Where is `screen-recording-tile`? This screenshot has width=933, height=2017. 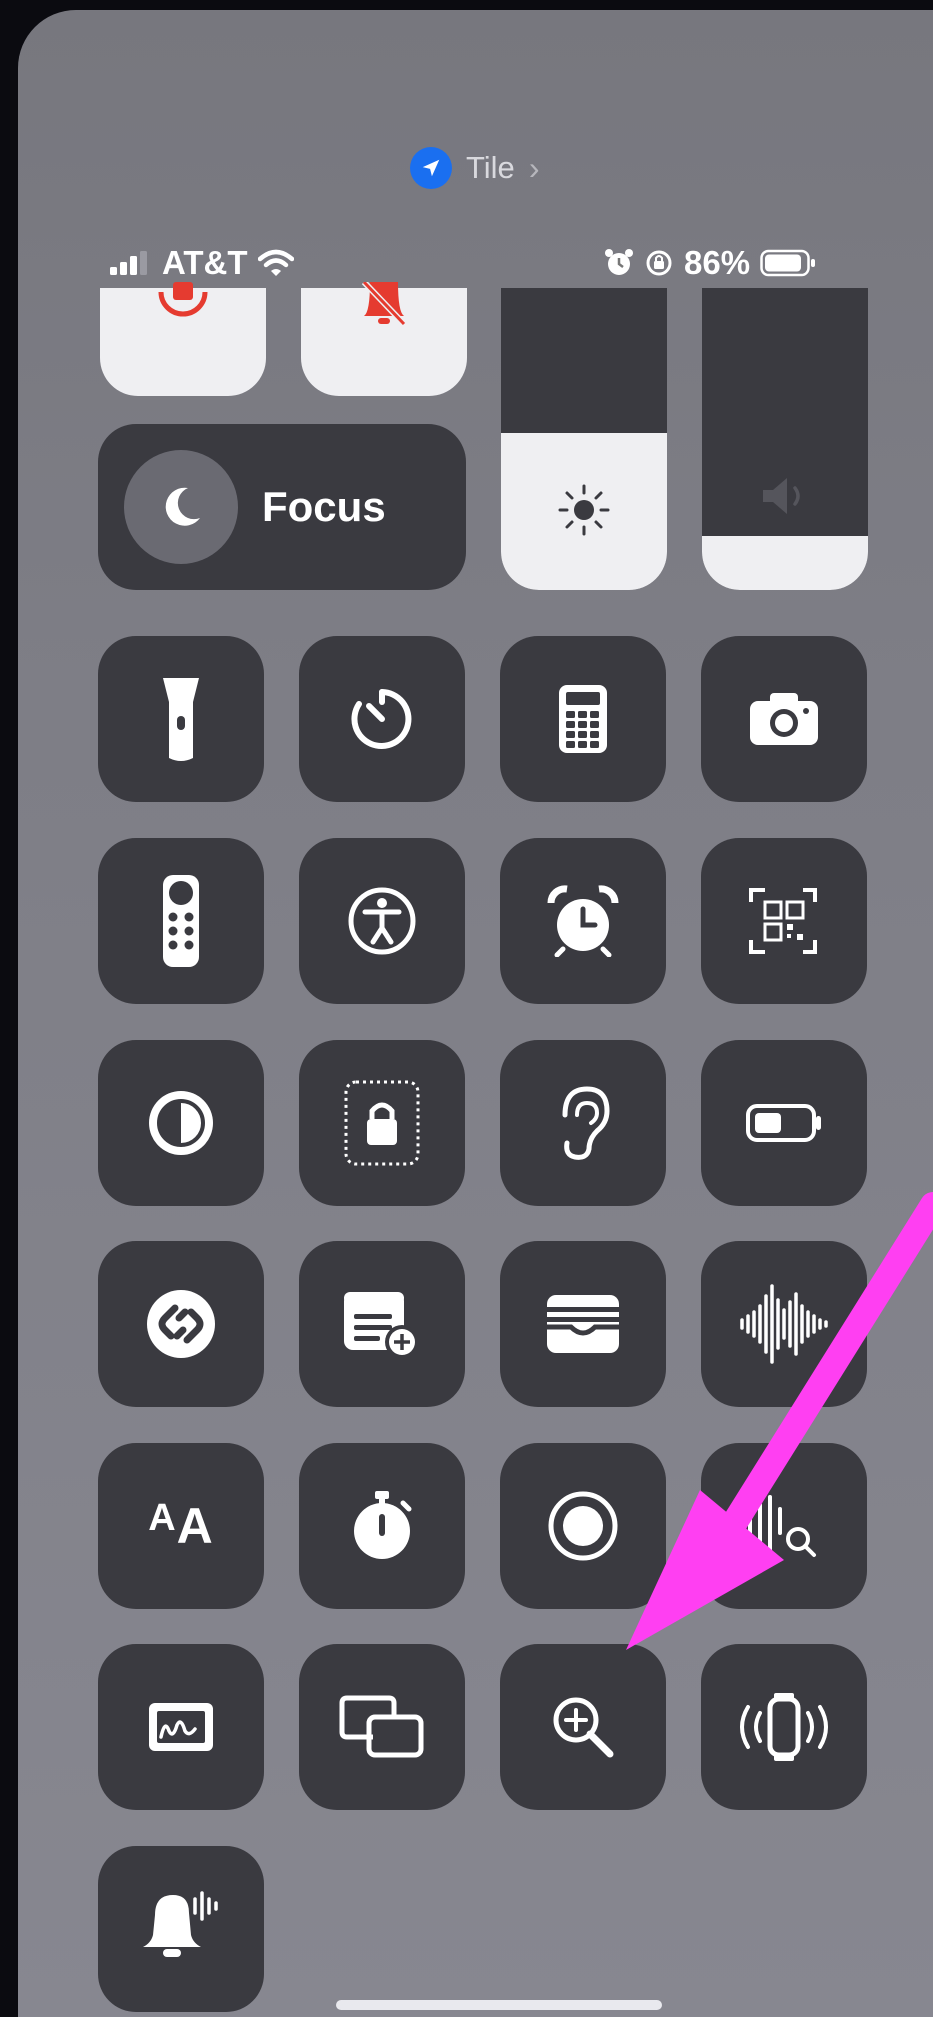
screen-recording-tile is located at coordinates (583, 1526).